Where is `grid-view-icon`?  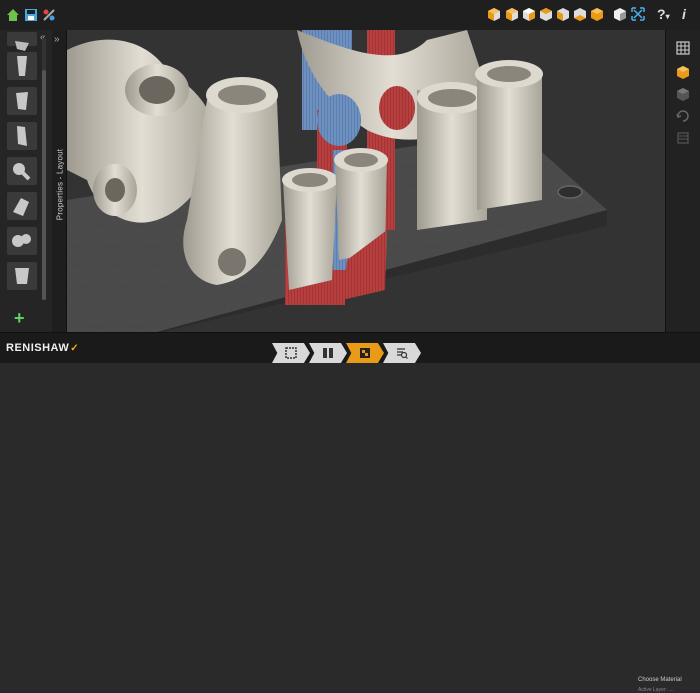
grid-view-icon is located at coordinates (683, 48).